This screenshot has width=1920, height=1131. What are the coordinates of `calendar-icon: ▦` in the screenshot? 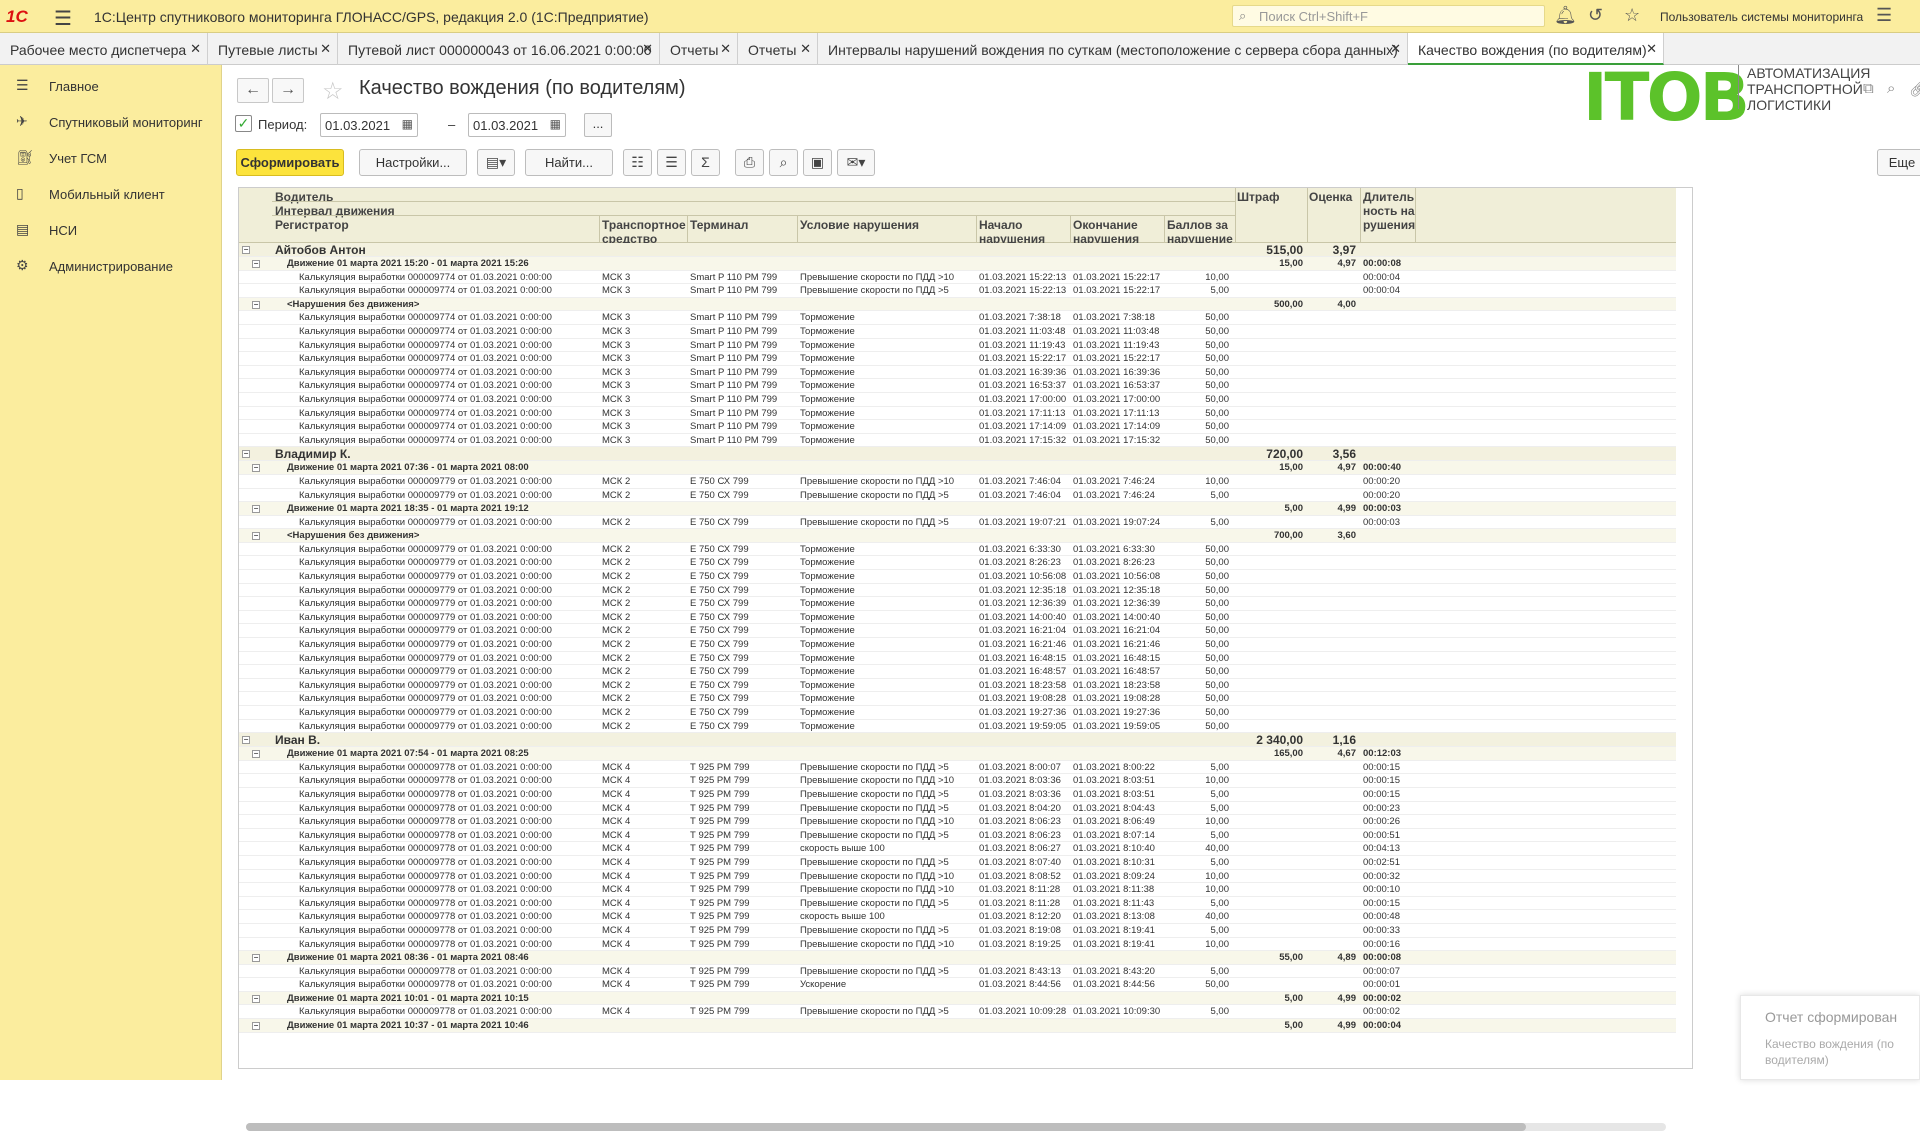 It's located at (407, 124).